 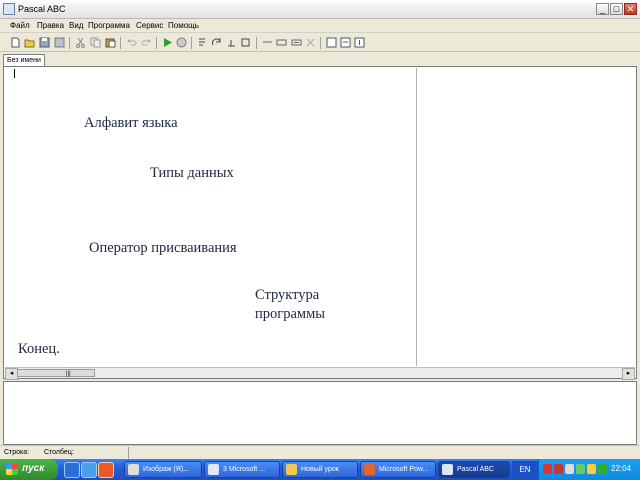 What do you see at coordinates (24, 60) in the screenshot?
I see `tab-untitled: Без имени` at bounding box center [24, 60].